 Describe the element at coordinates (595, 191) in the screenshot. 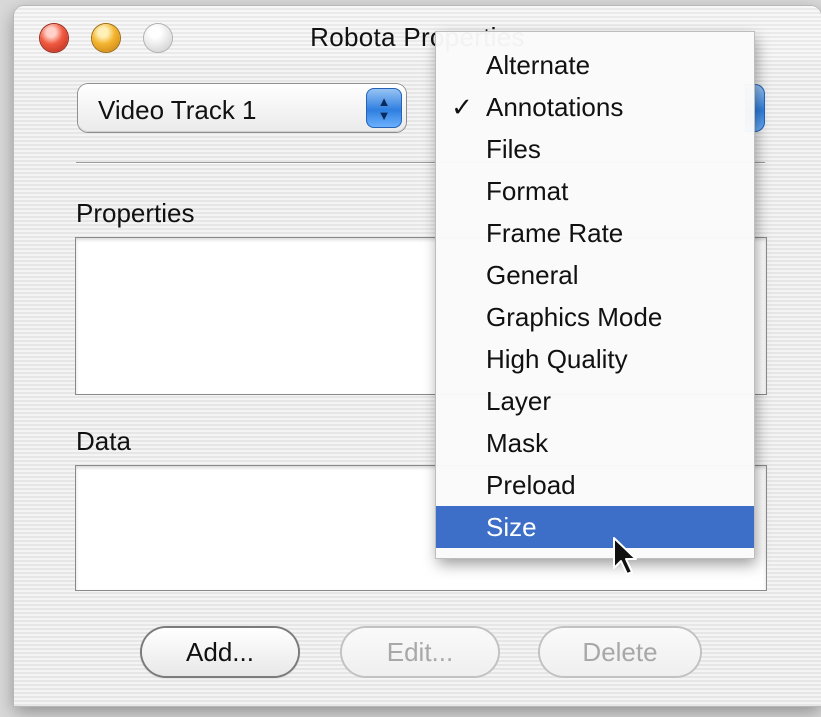

I see `menu-item-format: Format` at that location.